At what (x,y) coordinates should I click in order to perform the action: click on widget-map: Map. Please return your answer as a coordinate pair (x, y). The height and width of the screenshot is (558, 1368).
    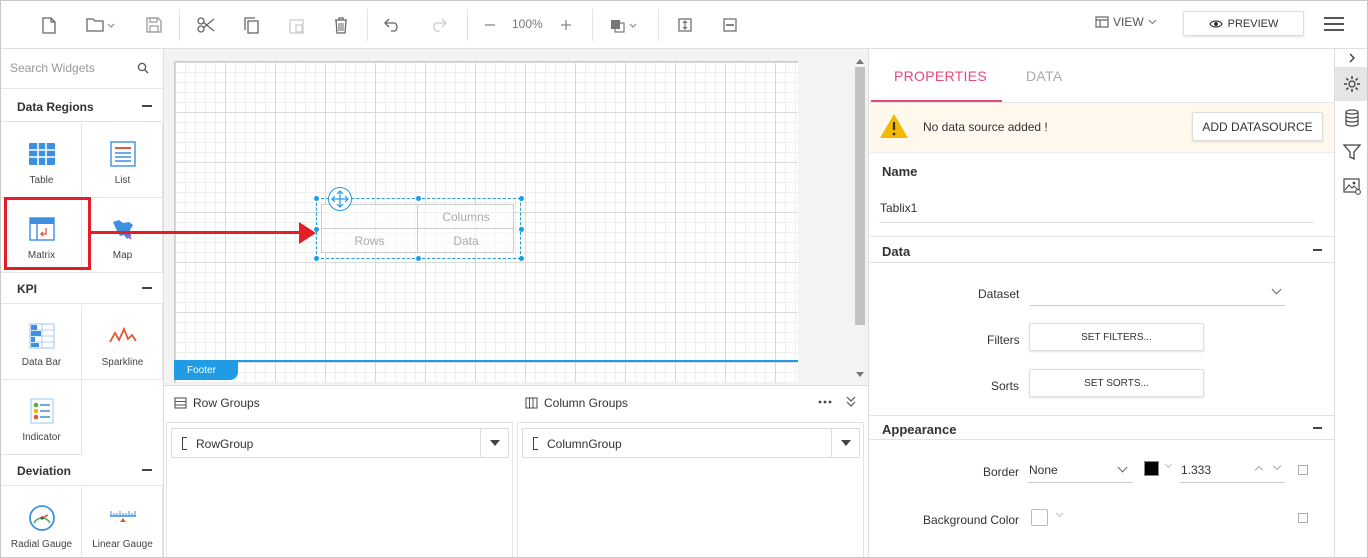
    Looking at the image, I should click on (122, 235).